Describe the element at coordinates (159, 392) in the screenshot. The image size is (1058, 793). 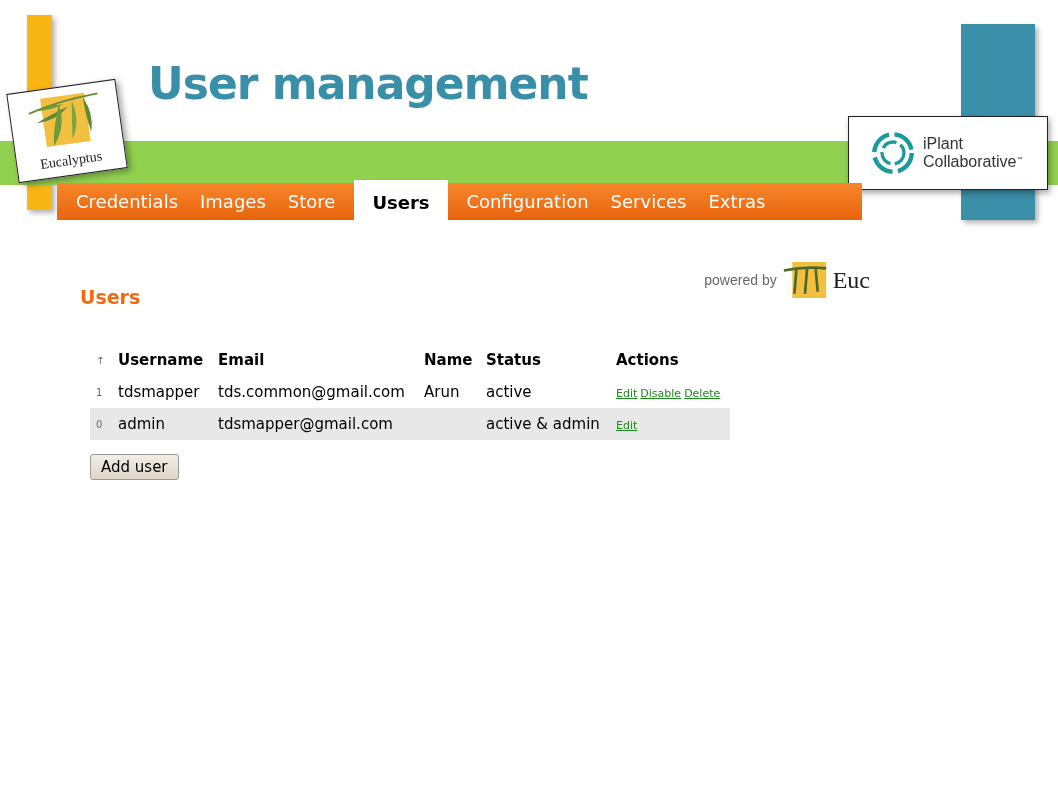
I see `table-cell-text: tdsmapper` at that location.